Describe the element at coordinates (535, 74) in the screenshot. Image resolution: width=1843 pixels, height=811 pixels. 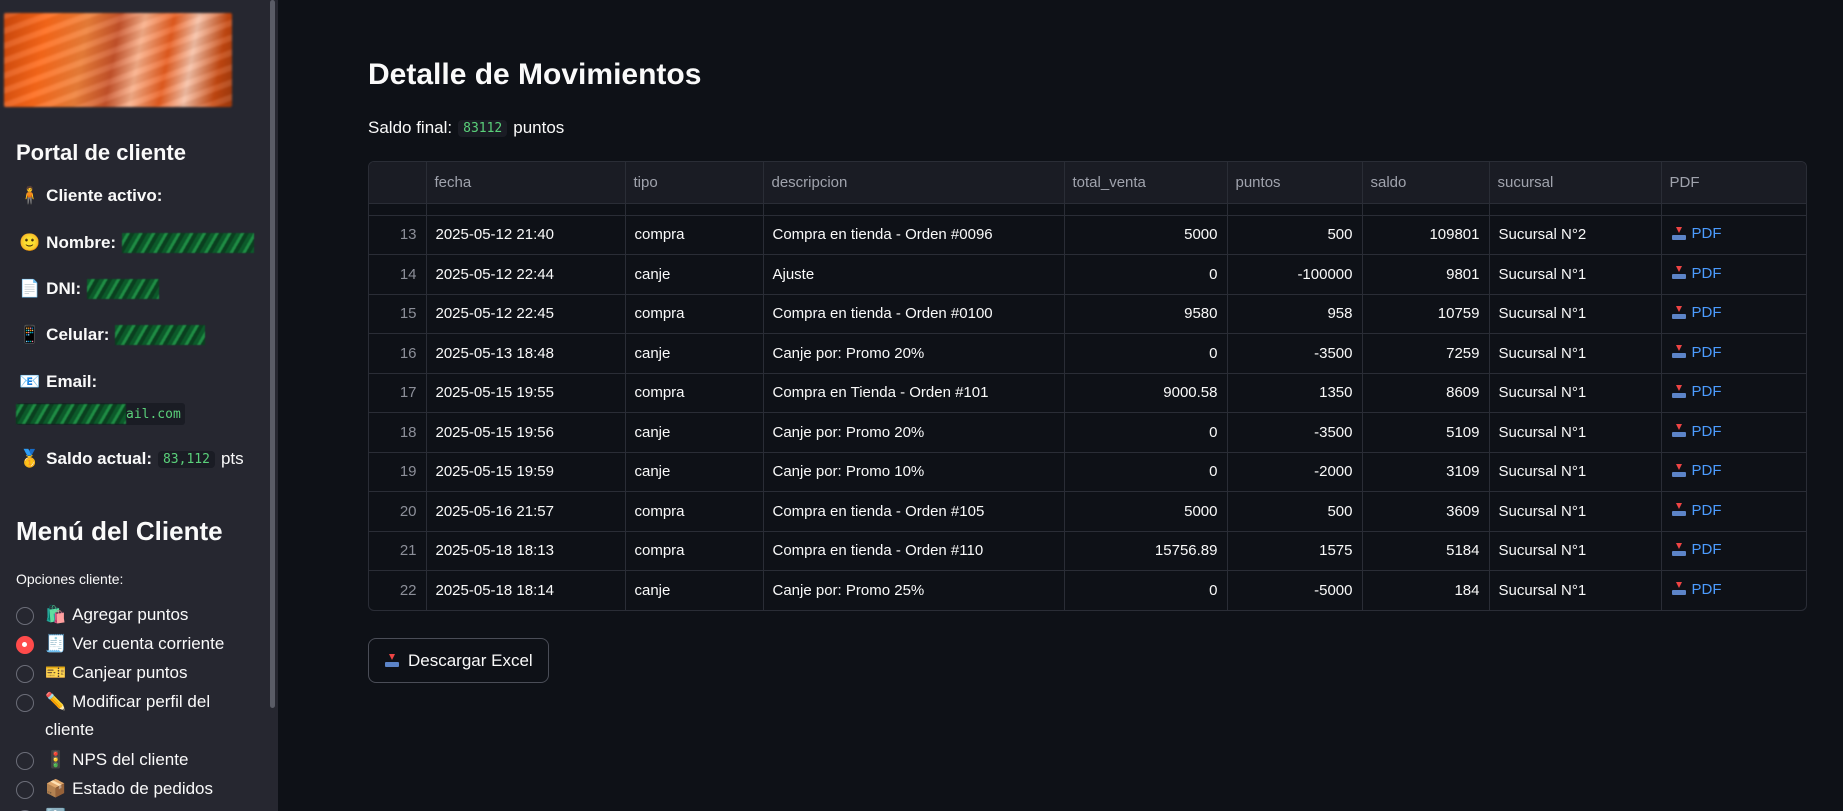
I see `page-title: Detalle de Movimientos` at that location.